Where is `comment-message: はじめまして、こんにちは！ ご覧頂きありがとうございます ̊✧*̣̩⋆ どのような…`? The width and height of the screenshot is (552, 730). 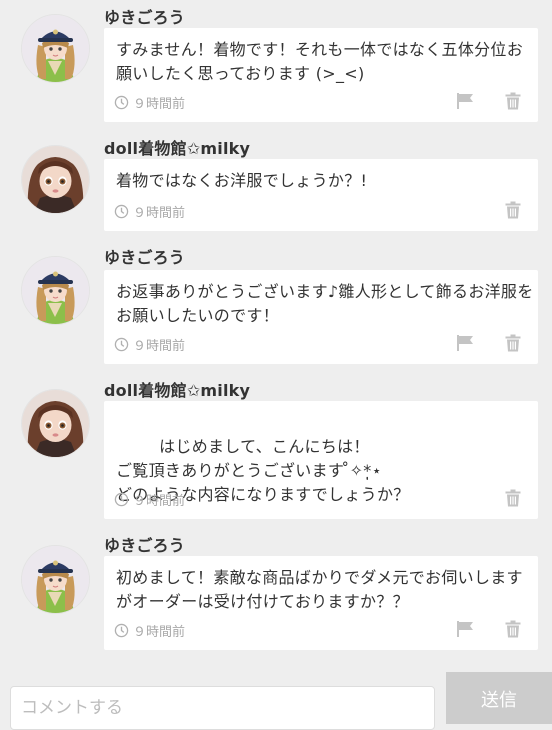 comment-message: はじめまして、こんにちは！ ご覧頂きありがとうございます ̊✧*̣̩⋆ どのような… is located at coordinates (325, 471).